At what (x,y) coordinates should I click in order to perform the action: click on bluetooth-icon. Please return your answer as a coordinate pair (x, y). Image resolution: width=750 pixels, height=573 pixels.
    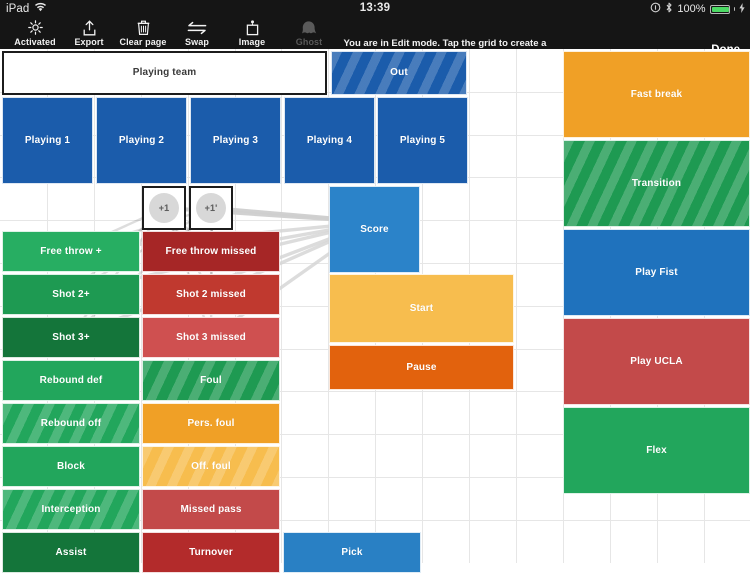
    Looking at the image, I should click on (669, 9).